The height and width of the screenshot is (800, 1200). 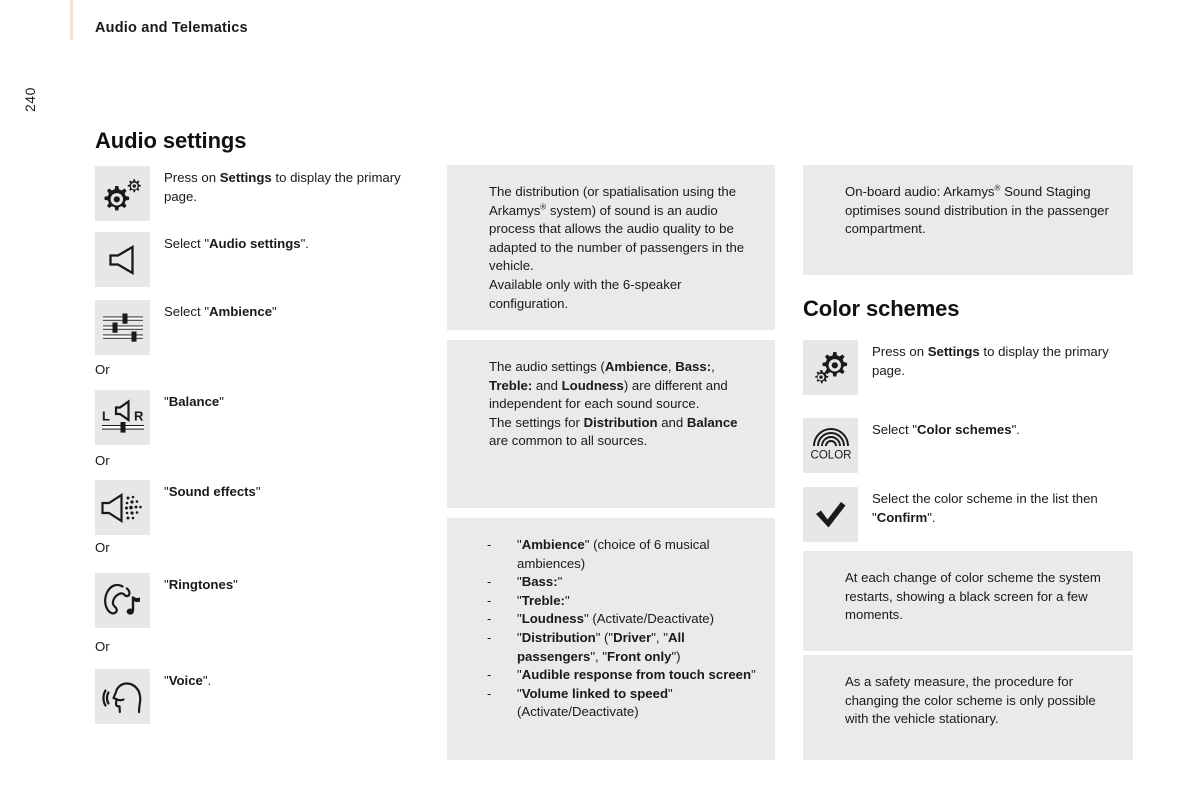 What do you see at coordinates (201, 584) in the screenshot?
I see `step-text-ringtones: "Ringtones"` at bounding box center [201, 584].